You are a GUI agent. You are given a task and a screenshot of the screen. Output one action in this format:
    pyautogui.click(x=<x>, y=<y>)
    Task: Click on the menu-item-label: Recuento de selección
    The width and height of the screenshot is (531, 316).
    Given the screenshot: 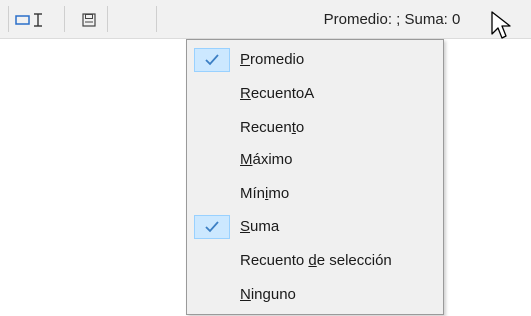 What is the action you would take?
    pyautogui.click(x=316, y=260)
    